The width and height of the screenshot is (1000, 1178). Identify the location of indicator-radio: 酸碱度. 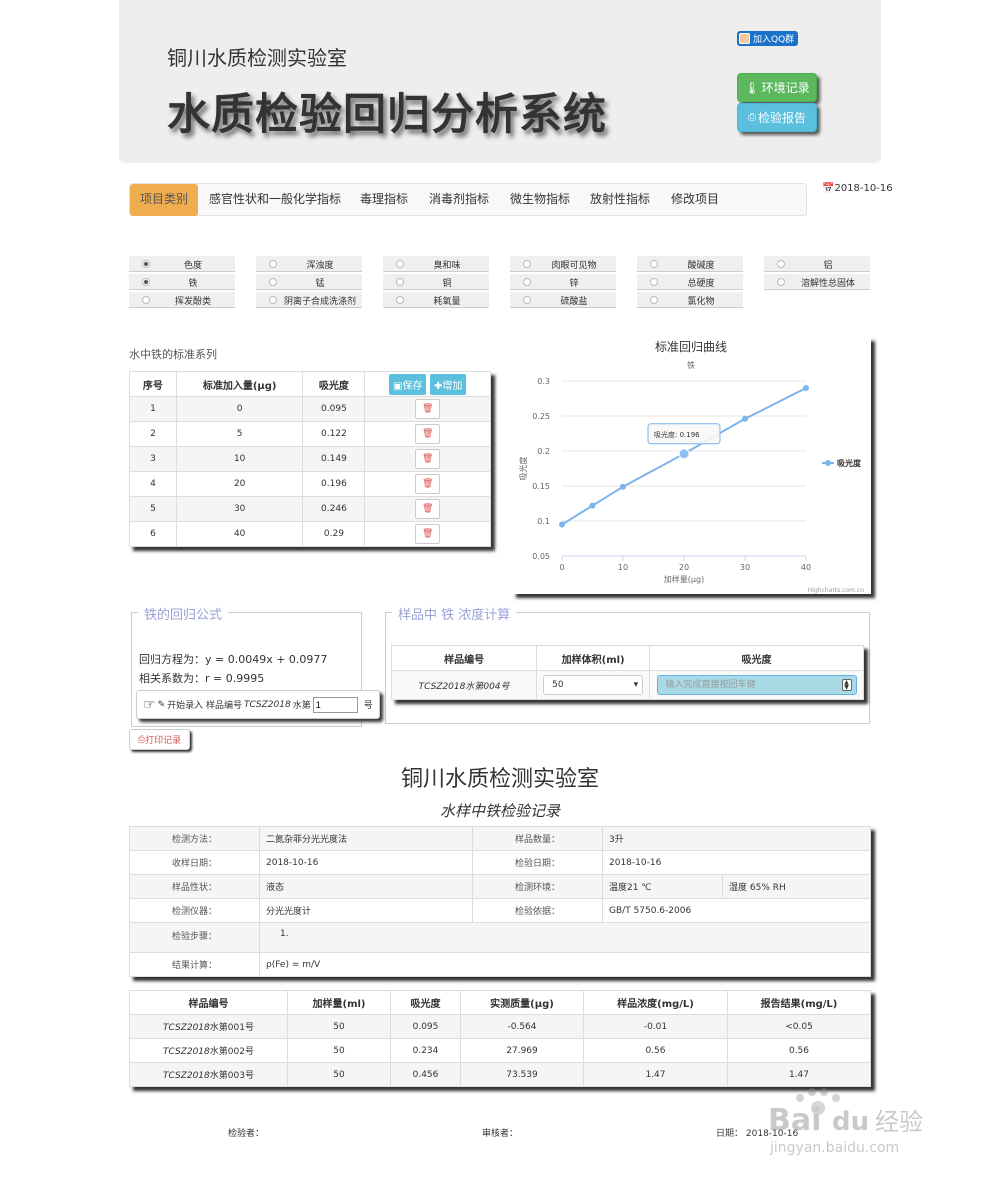
(690, 264).